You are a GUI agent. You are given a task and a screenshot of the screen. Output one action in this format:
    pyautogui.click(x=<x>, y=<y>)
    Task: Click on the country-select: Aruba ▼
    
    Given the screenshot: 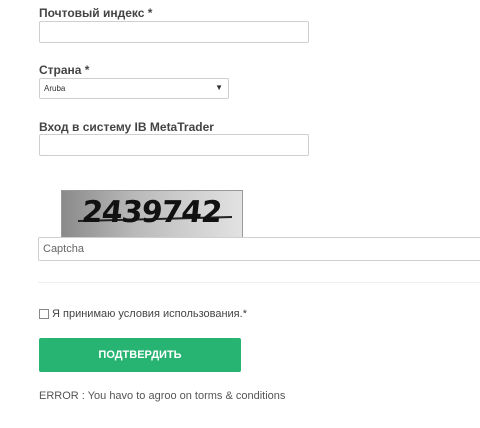 What is the action you would take?
    pyautogui.click(x=134, y=88)
    